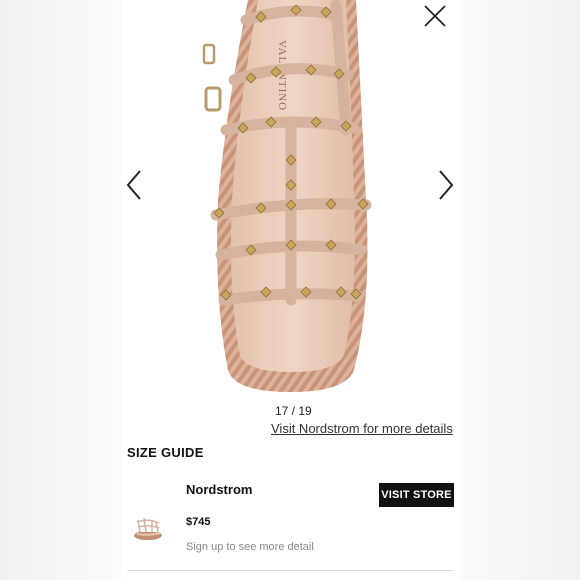 This screenshot has height=580, width=580. I want to click on store-name: Nordstrom, so click(219, 489).